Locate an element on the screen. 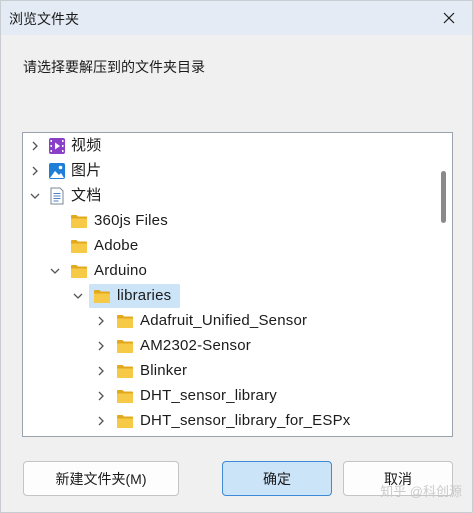 Image resolution: width=473 pixels, height=513 pixels. tree-item-dht-sensor-library-for-espx: DHT_sensor_library_for_ESPx is located at coordinates (228, 421).